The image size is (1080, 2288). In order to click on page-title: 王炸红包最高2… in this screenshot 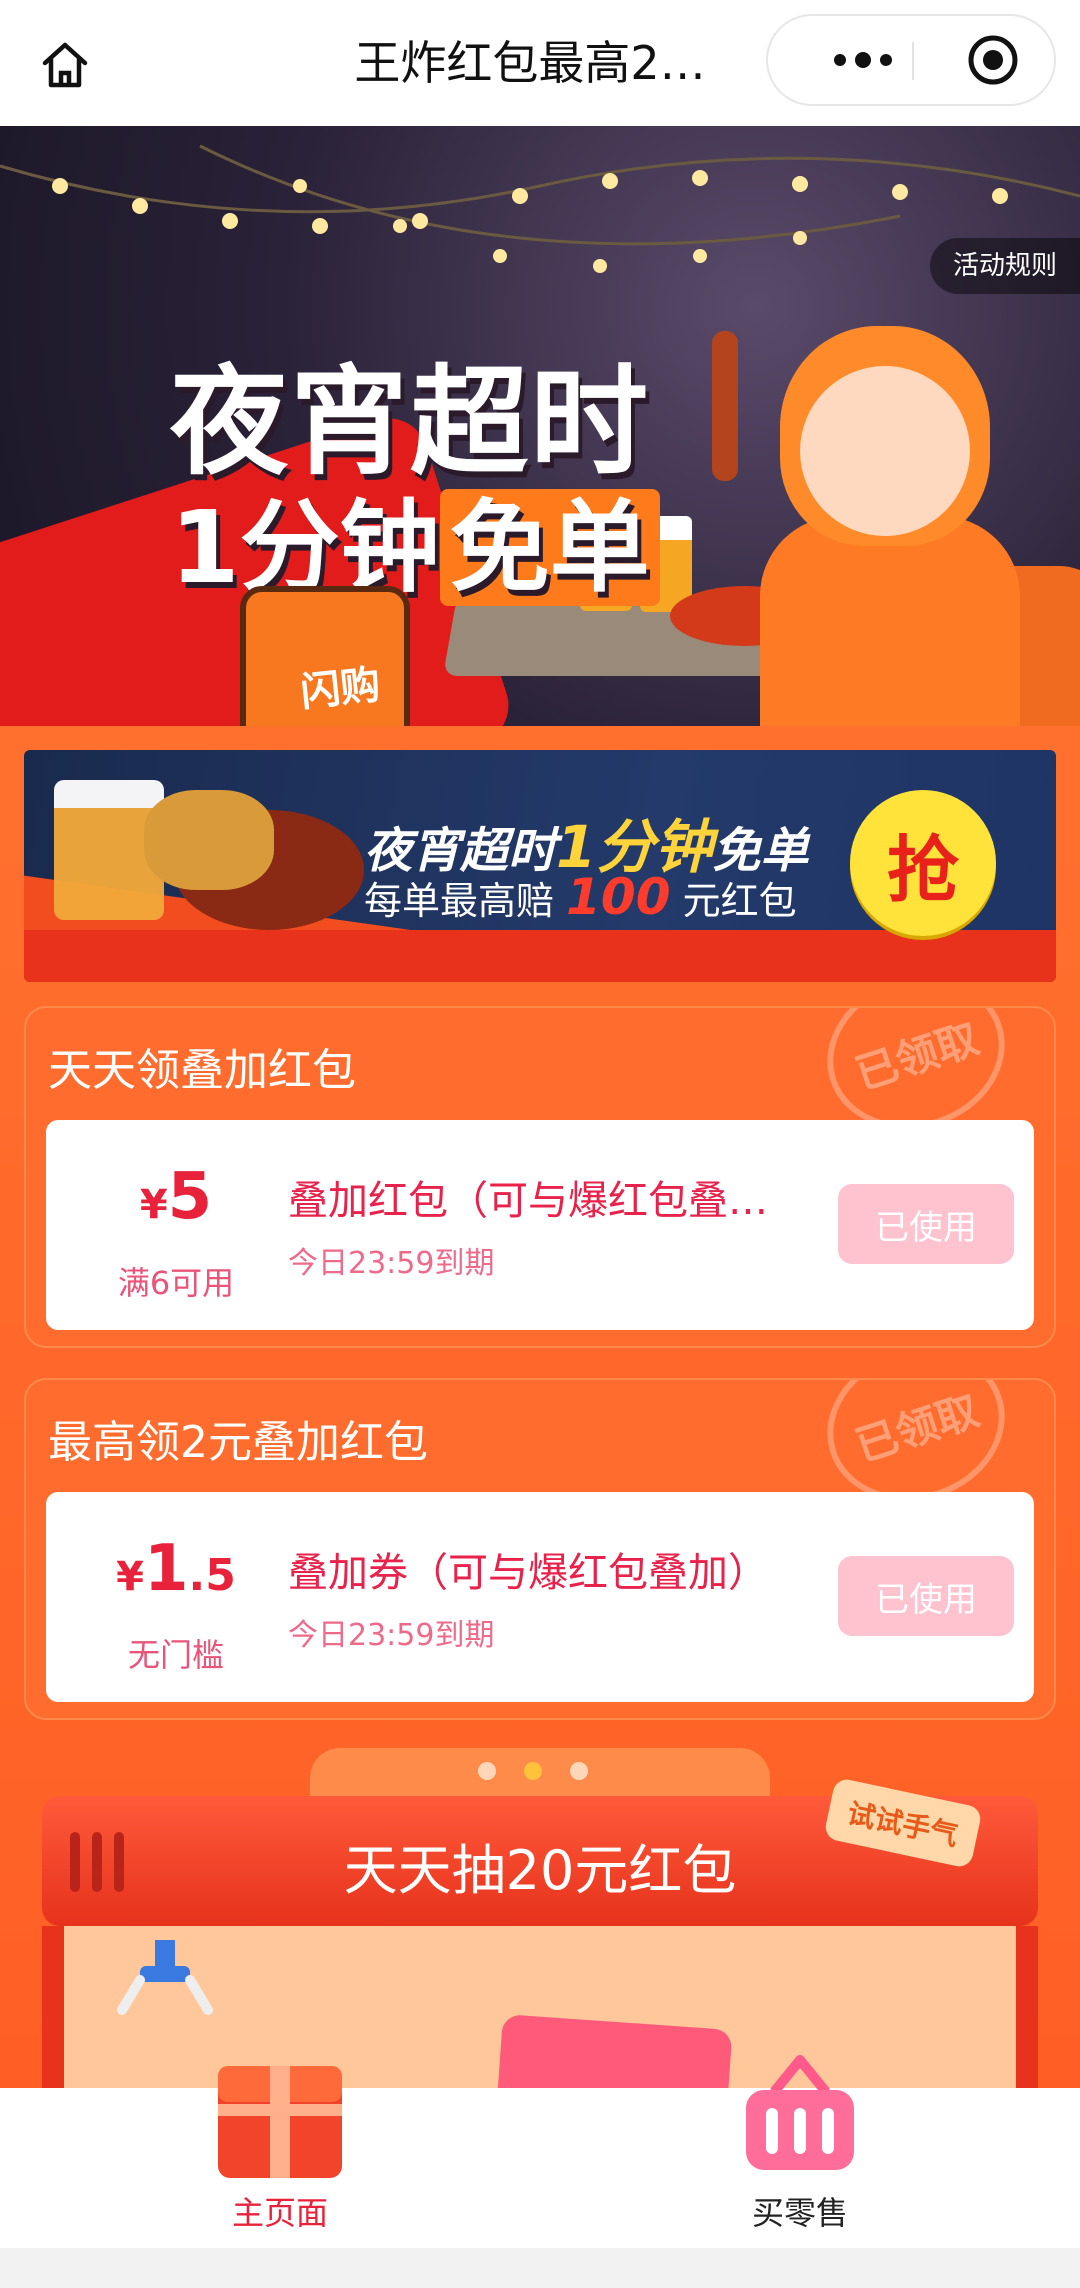, I will do `click(530, 63)`.